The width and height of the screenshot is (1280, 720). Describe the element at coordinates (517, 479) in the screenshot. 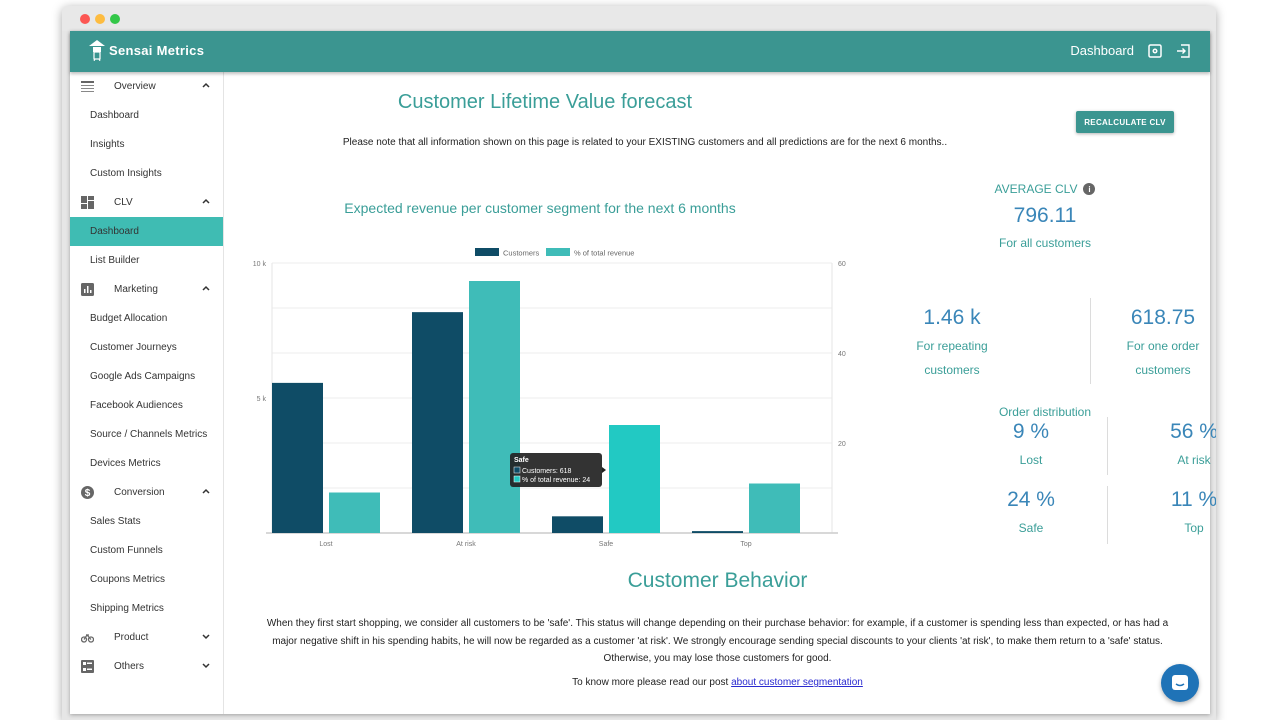

I see `tooltip-swatch-revenue` at that location.